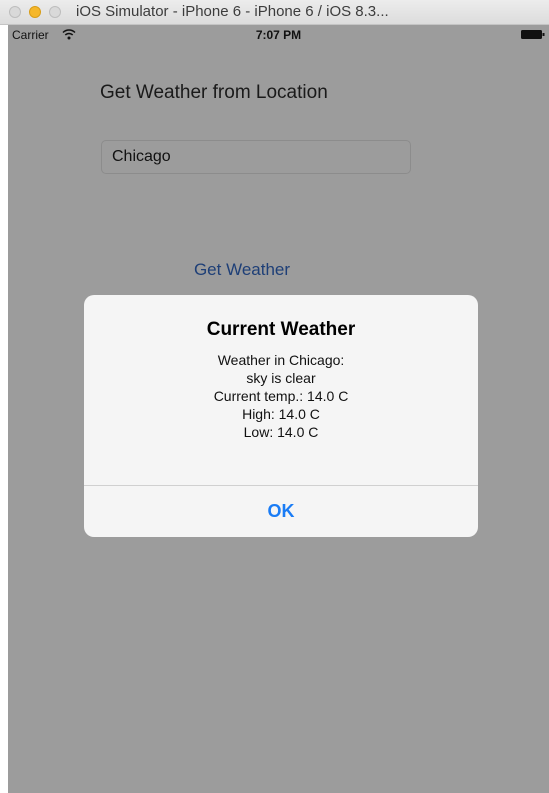 The width and height of the screenshot is (549, 793). I want to click on zoom-window-button, so click(55, 12).